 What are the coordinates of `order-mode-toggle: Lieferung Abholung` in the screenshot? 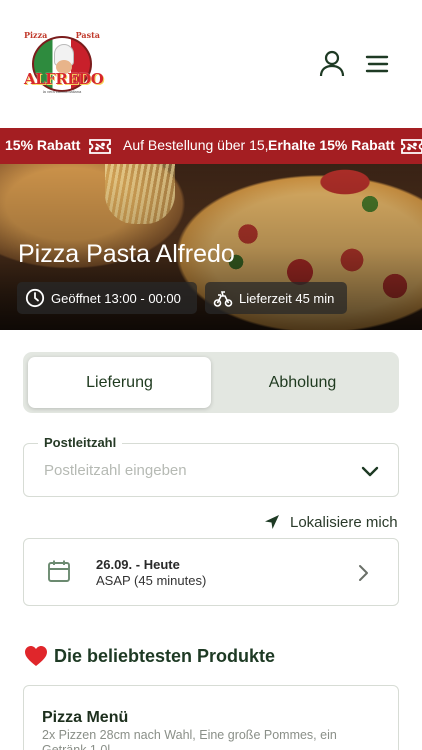 It's located at (211, 382).